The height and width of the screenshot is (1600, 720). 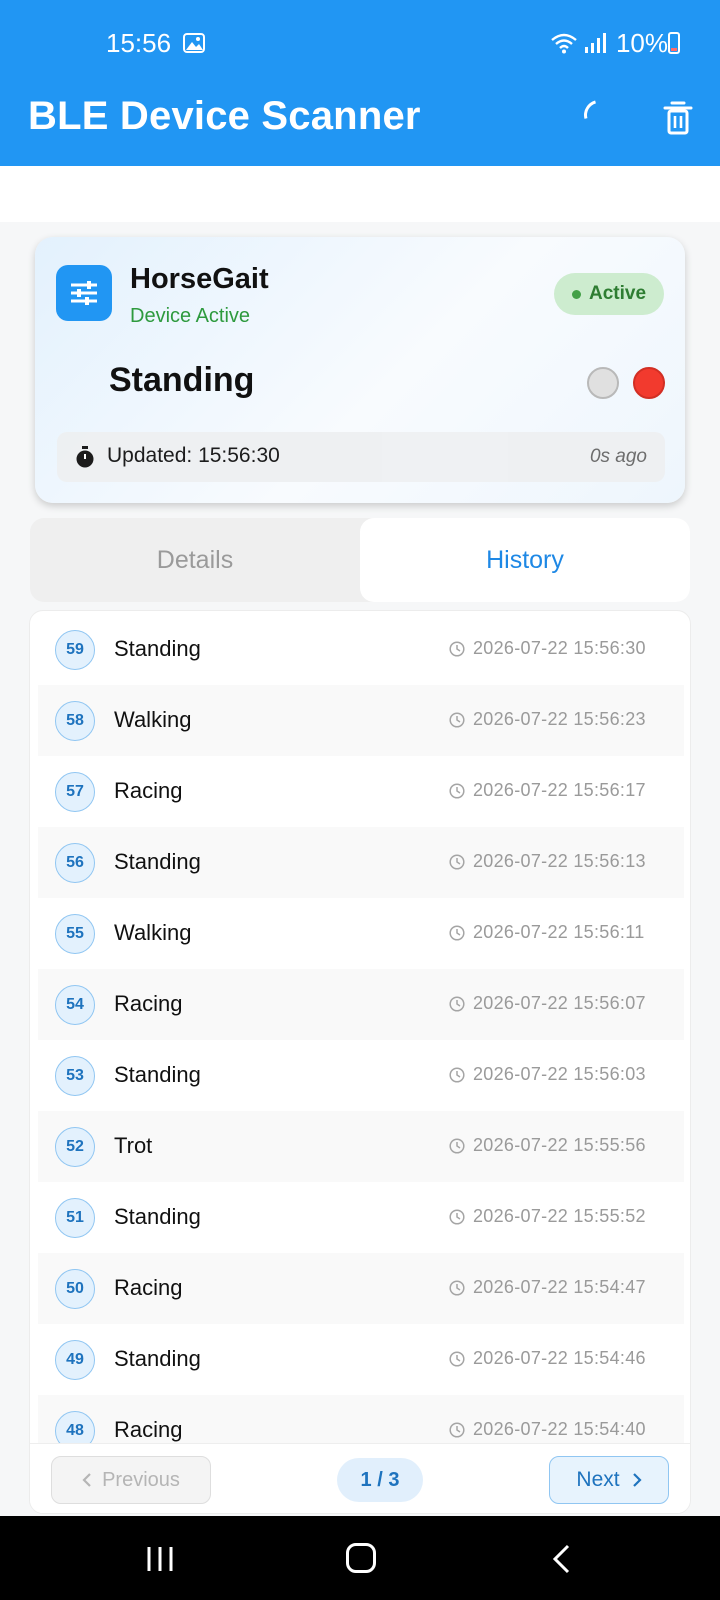 I want to click on recents-icon, so click(x=160, y=1559).